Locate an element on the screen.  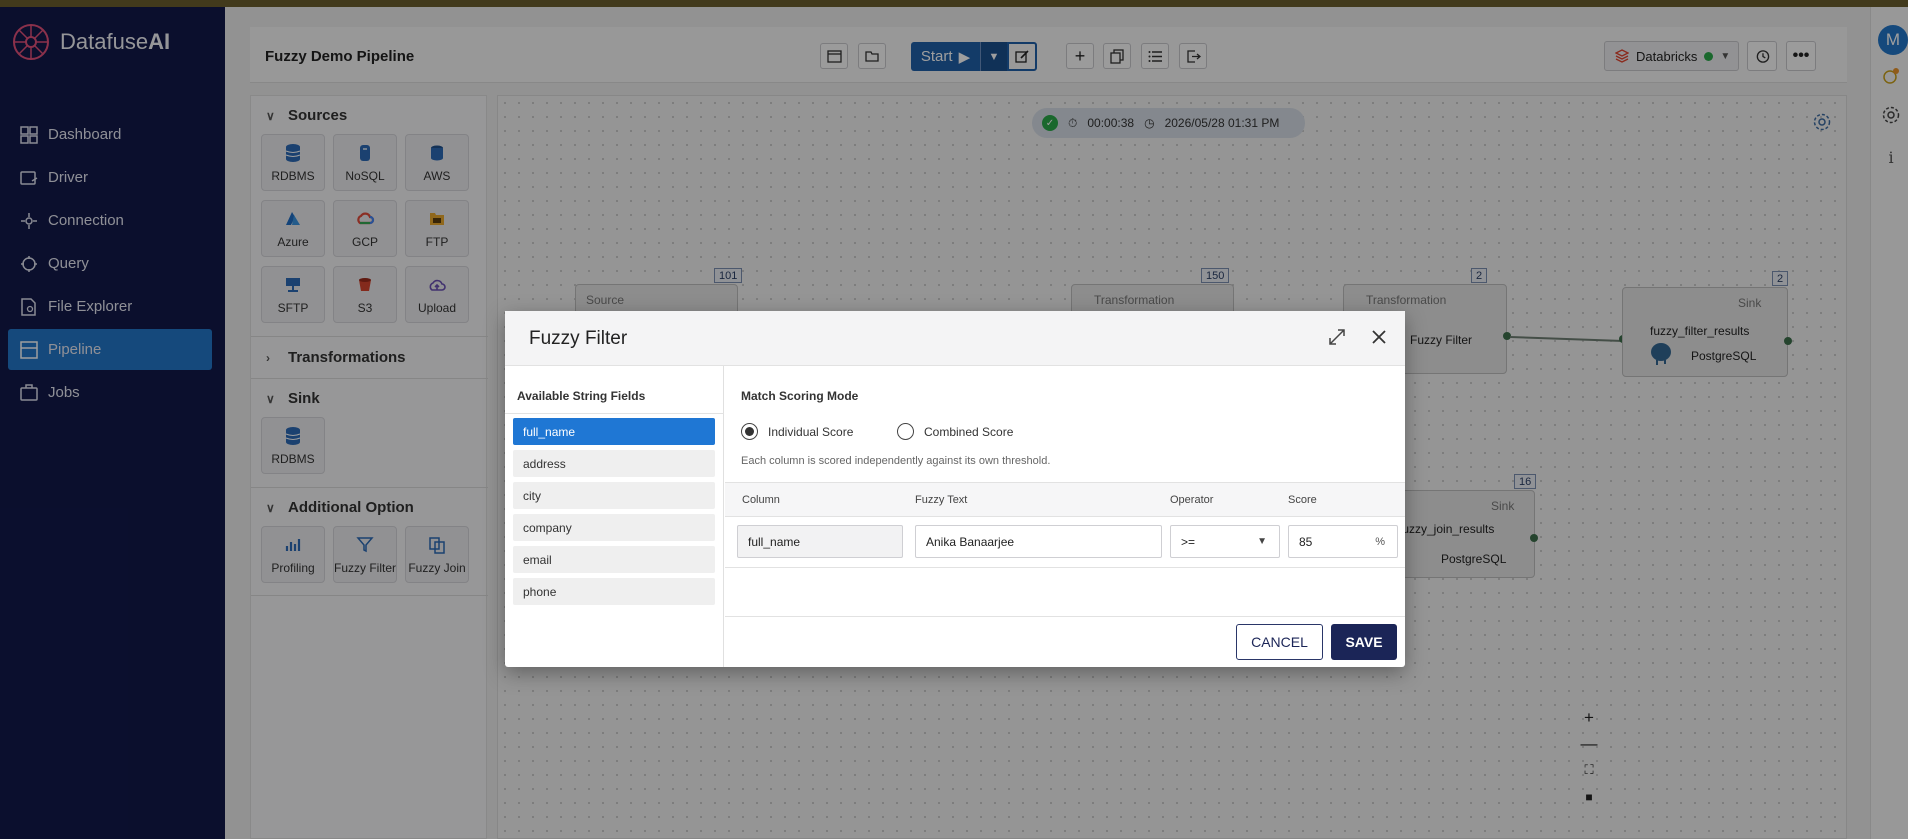
close-icon is located at coordinates (1379, 337).